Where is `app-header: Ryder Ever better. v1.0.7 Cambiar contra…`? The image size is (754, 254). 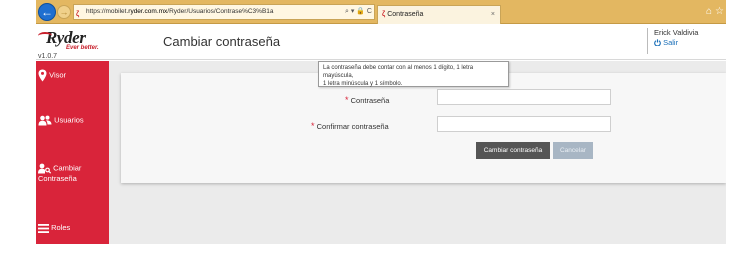
app-header: Ryder Ever better. v1.0.7 Cambiar contra… is located at coordinates (381, 42).